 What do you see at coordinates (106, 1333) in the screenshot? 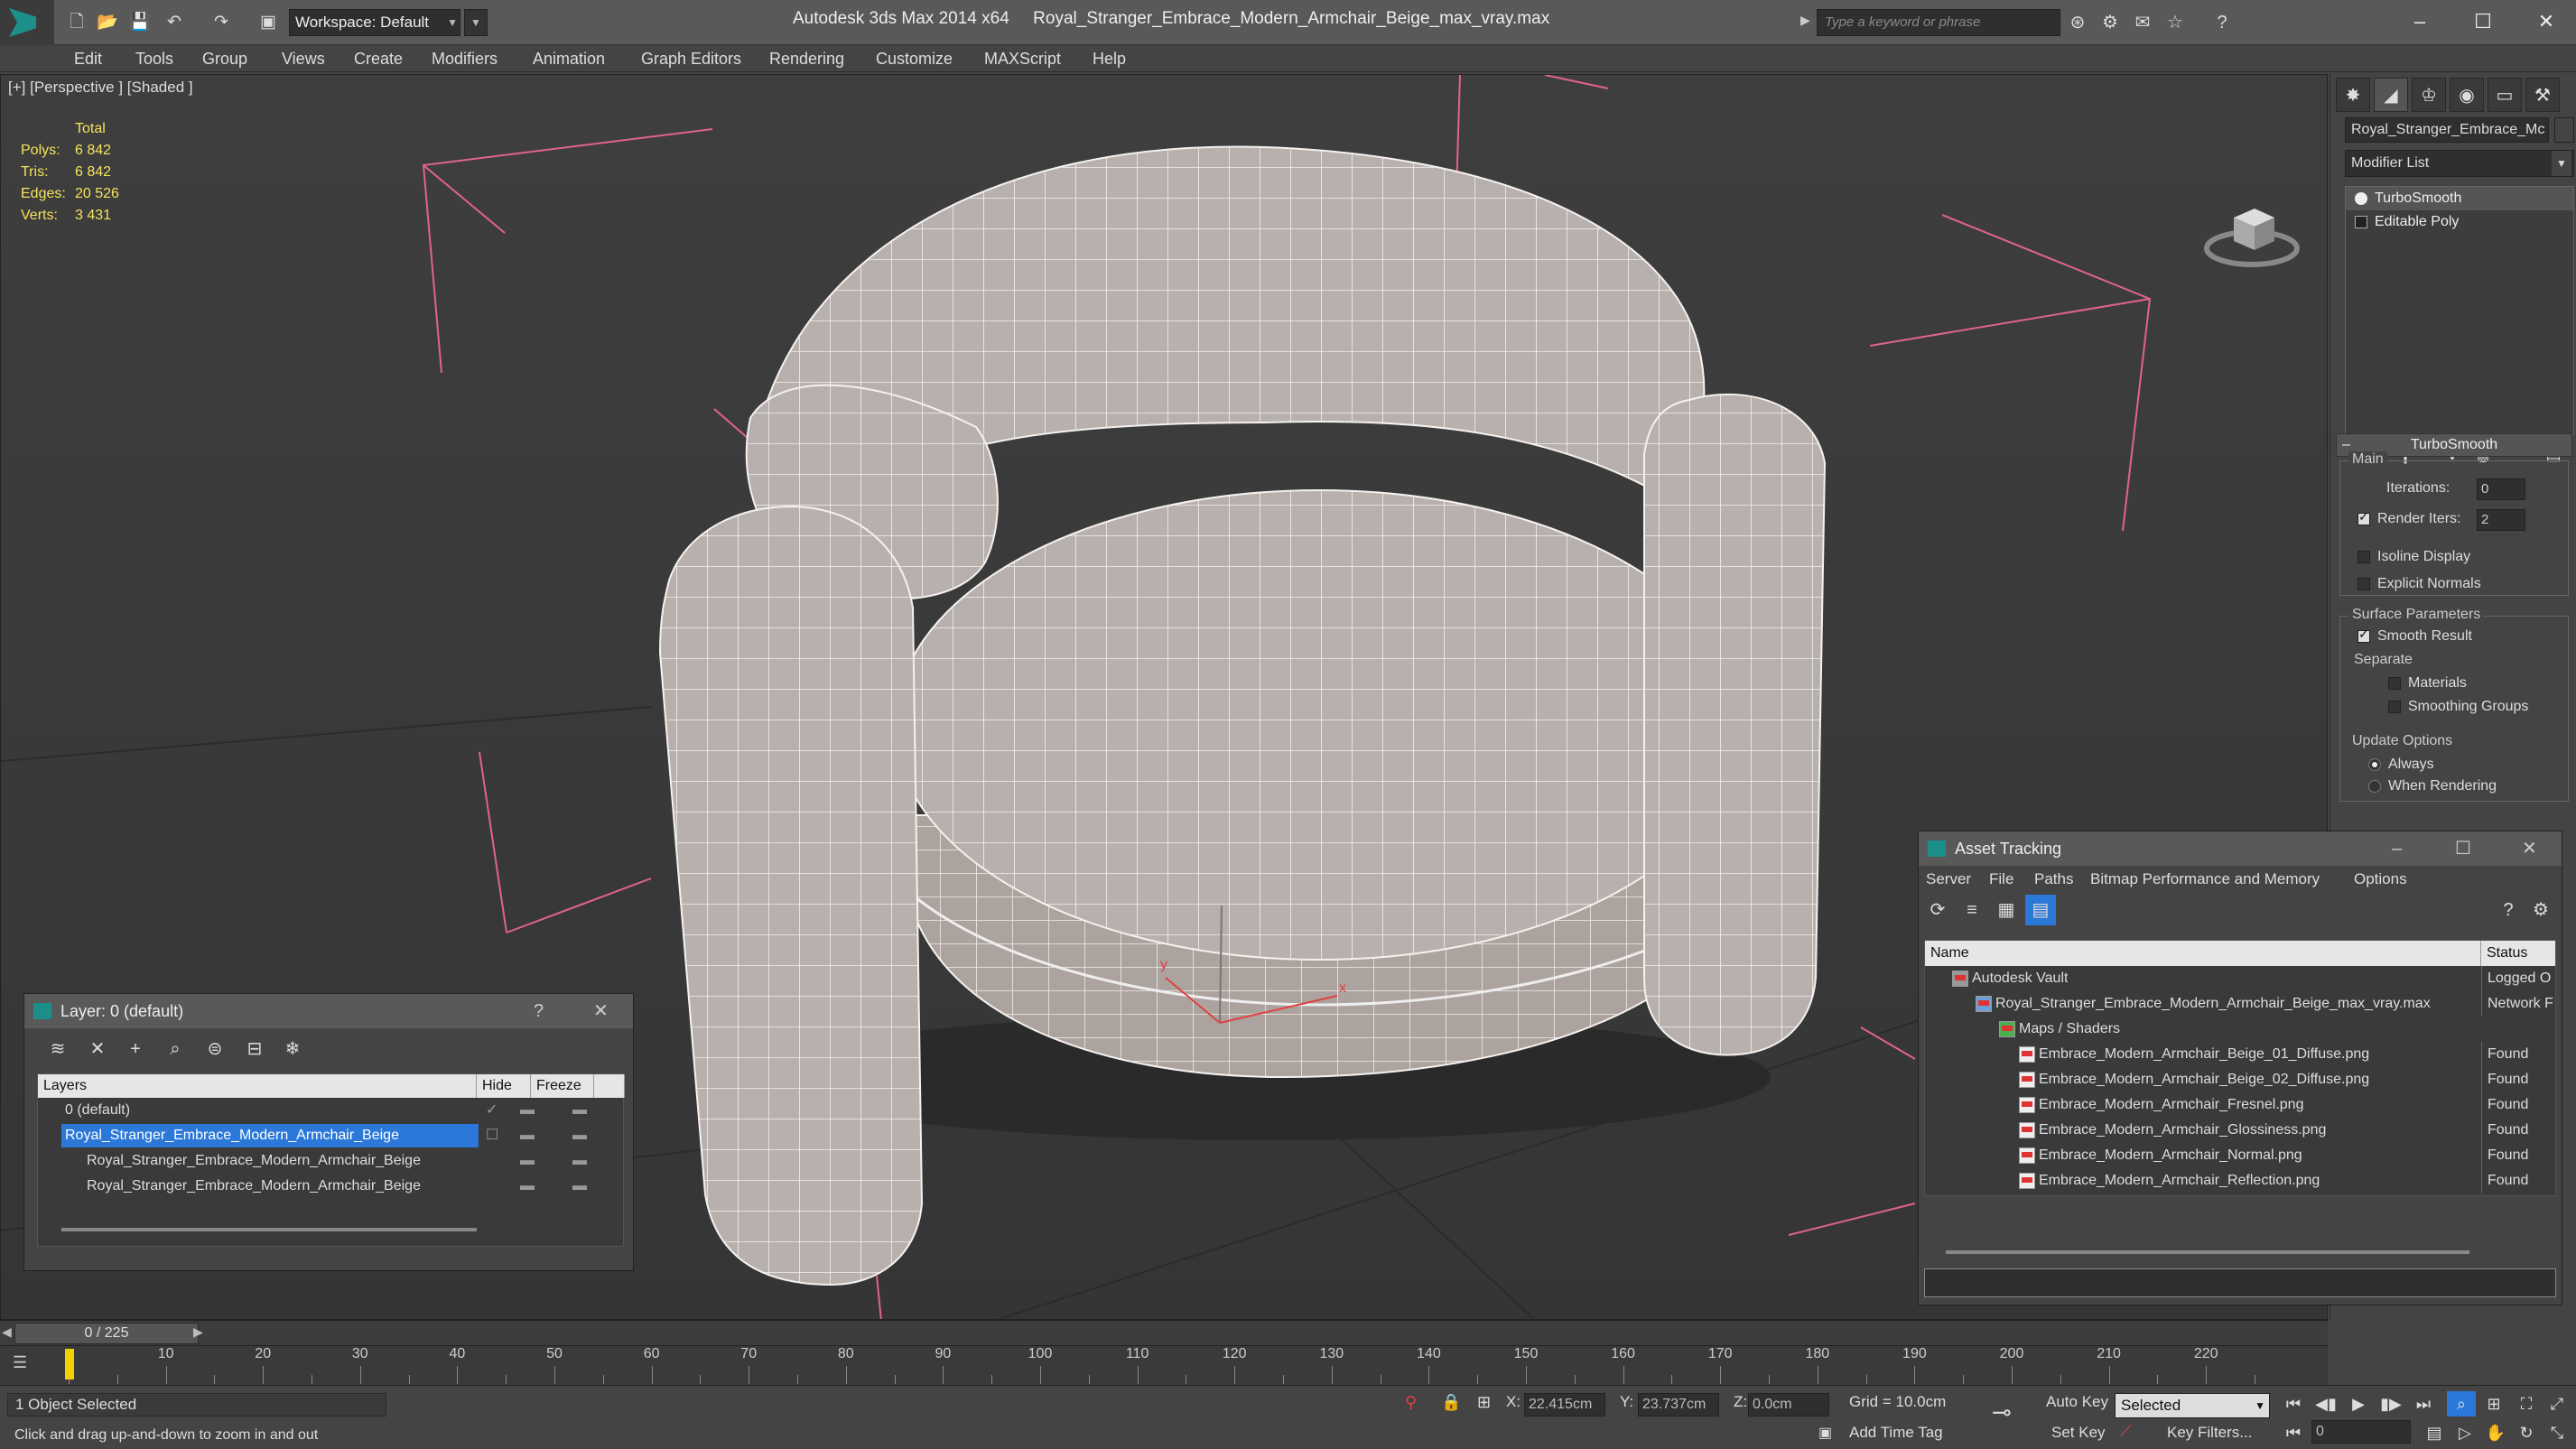
I see `time-slider: 0 / 225` at bounding box center [106, 1333].